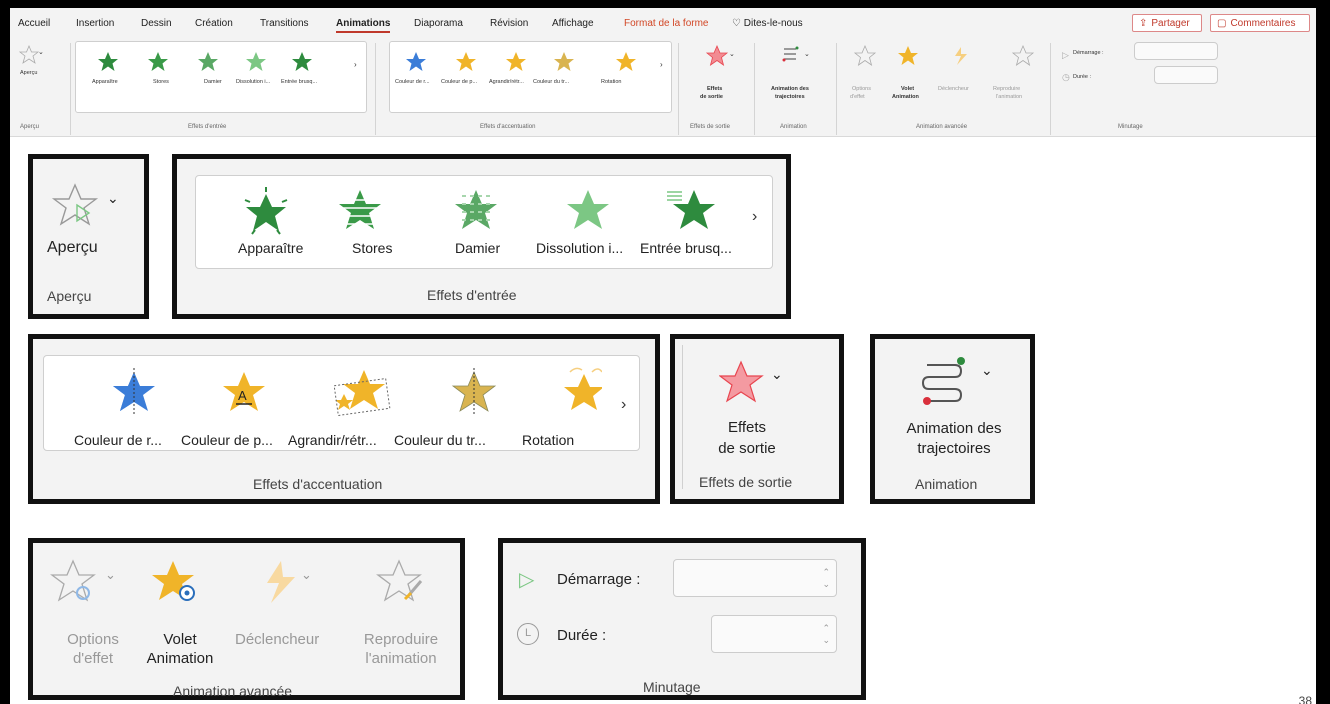 The image size is (1330, 704). I want to click on fill-color-star-icon, so click(134, 391).